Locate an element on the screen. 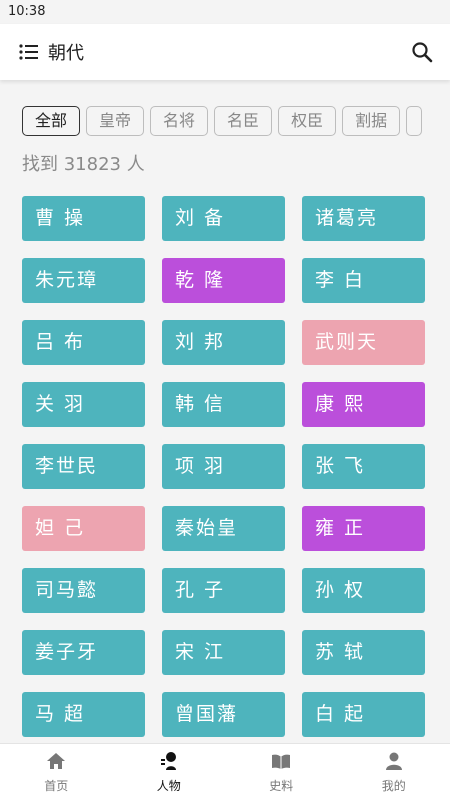  person-card: 康 熙 is located at coordinates (363, 404).